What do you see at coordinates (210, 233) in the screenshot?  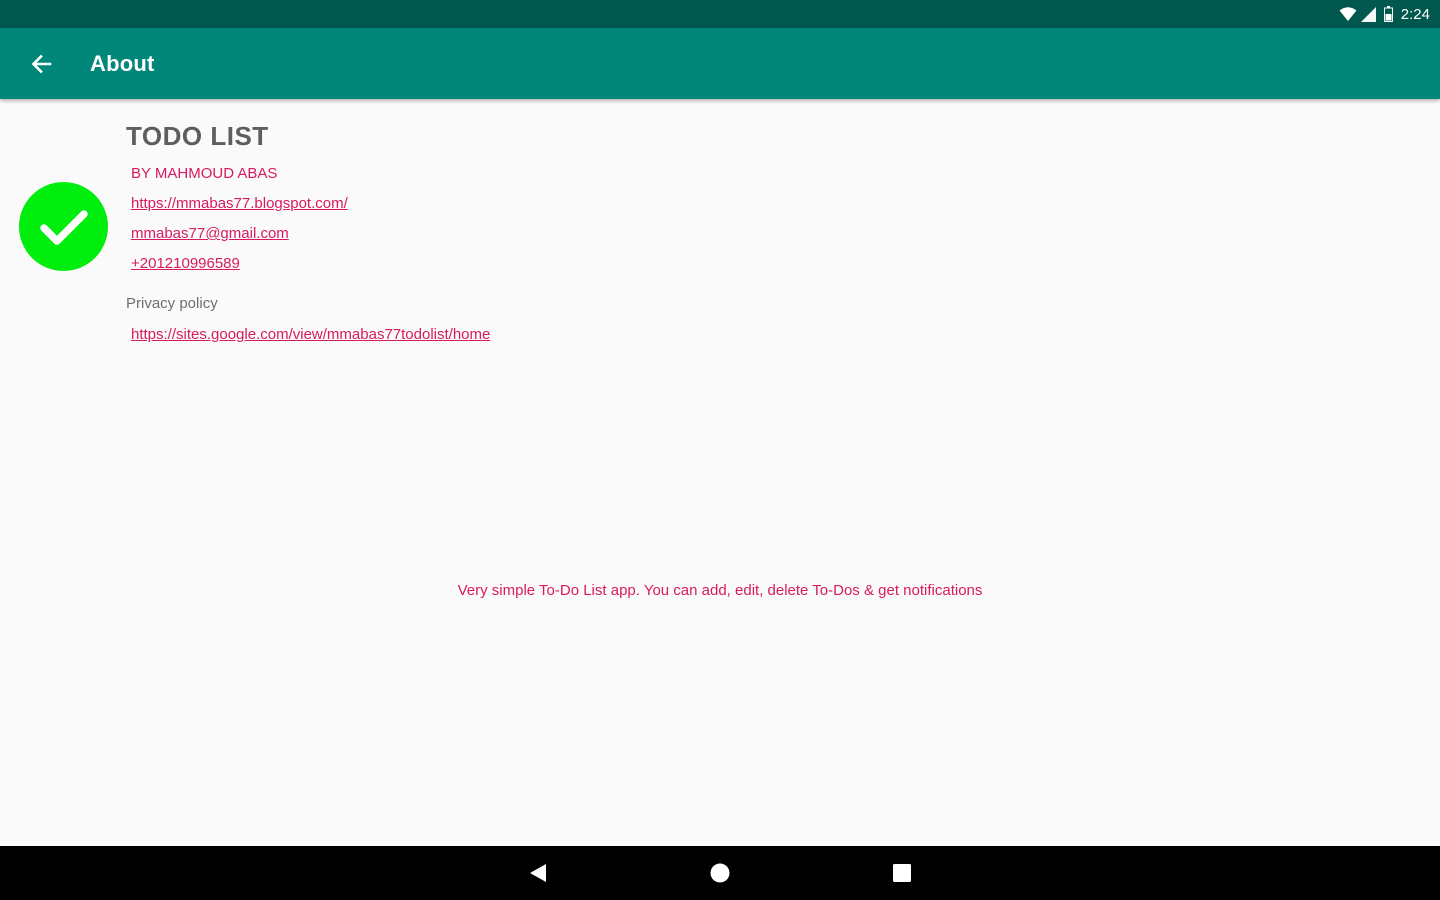 I see `email-link: mmabas77@gmail.com` at bounding box center [210, 233].